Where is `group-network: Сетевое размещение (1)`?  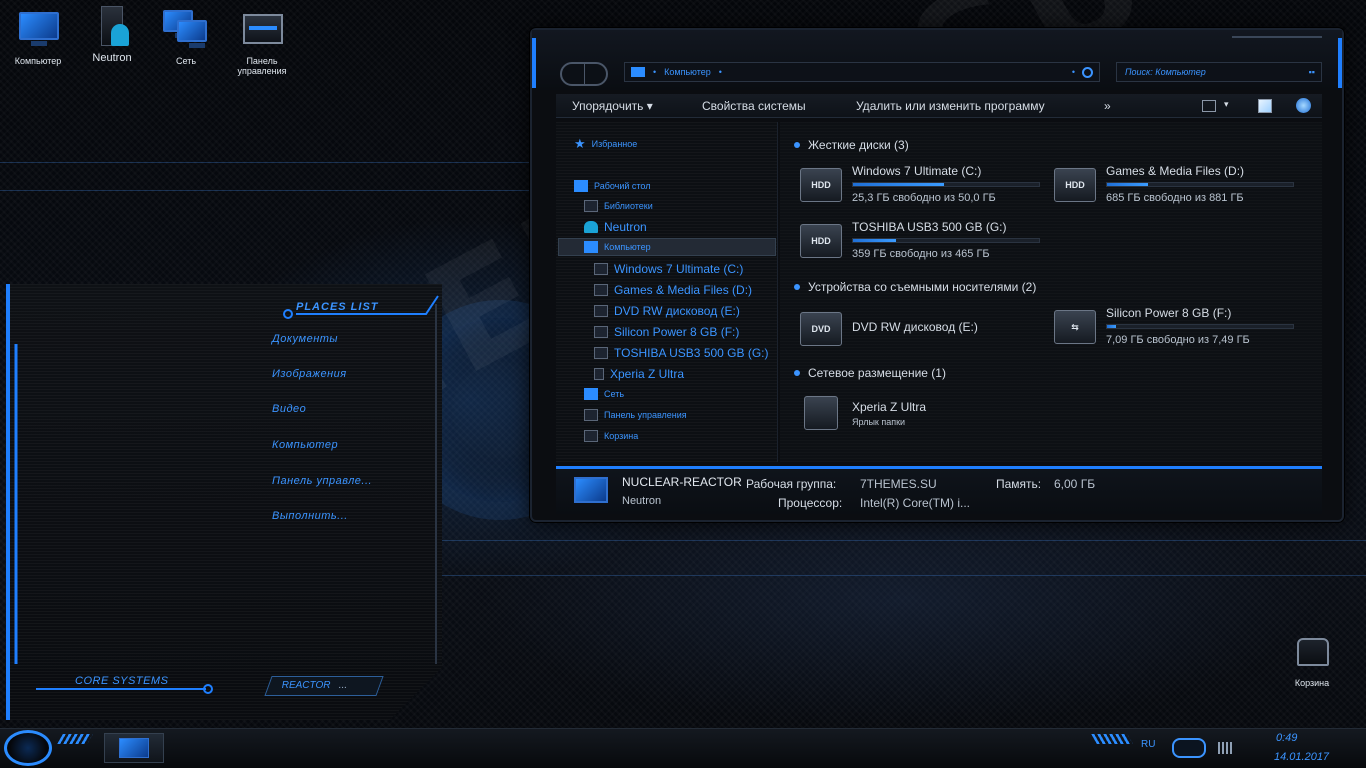 group-network: Сетевое размещение (1) is located at coordinates (870, 373).